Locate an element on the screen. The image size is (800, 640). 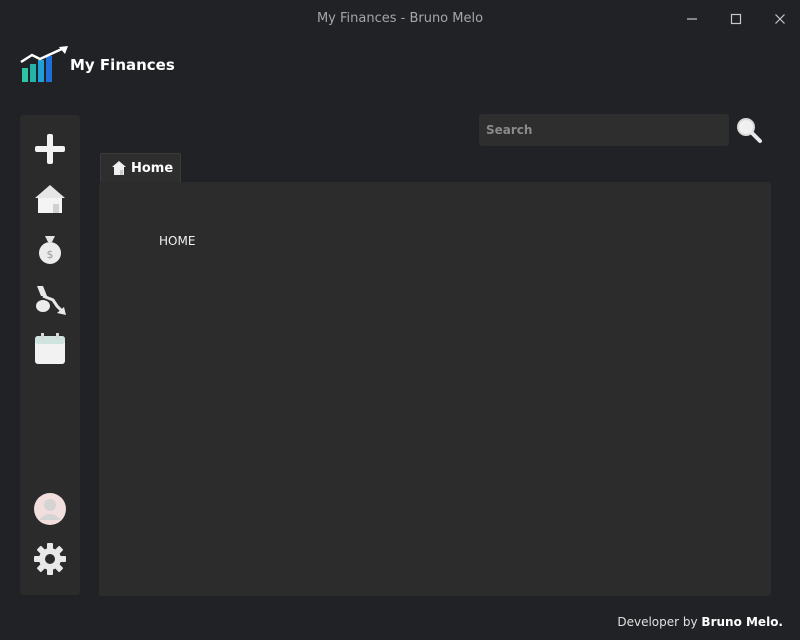
sidebar-item-home is located at coordinates (50, 199).